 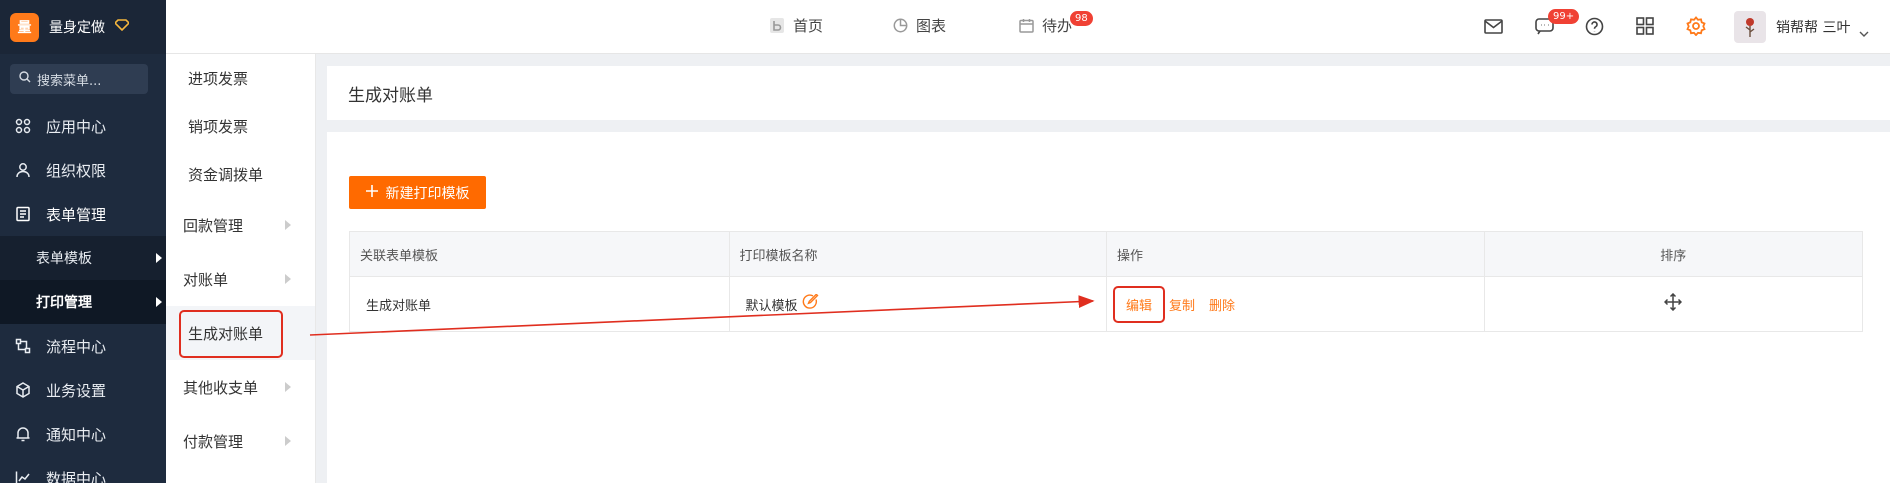 I want to click on submenu-item-label: 资金调拨单, so click(x=226, y=174).